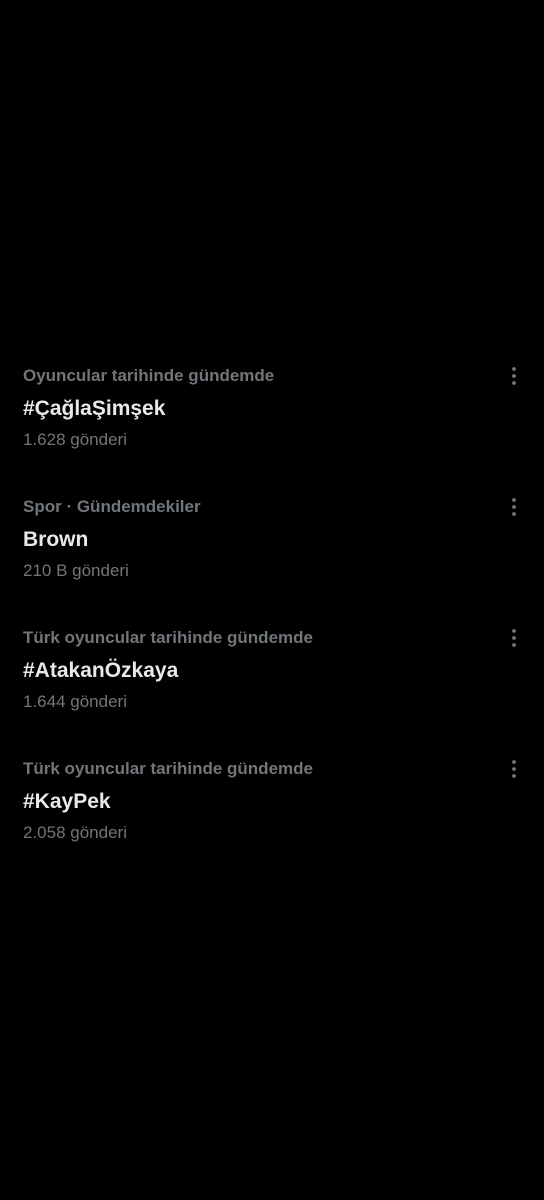 This screenshot has width=544, height=1200. What do you see at coordinates (56, 539) in the screenshot?
I see `trend-title: Brown` at bounding box center [56, 539].